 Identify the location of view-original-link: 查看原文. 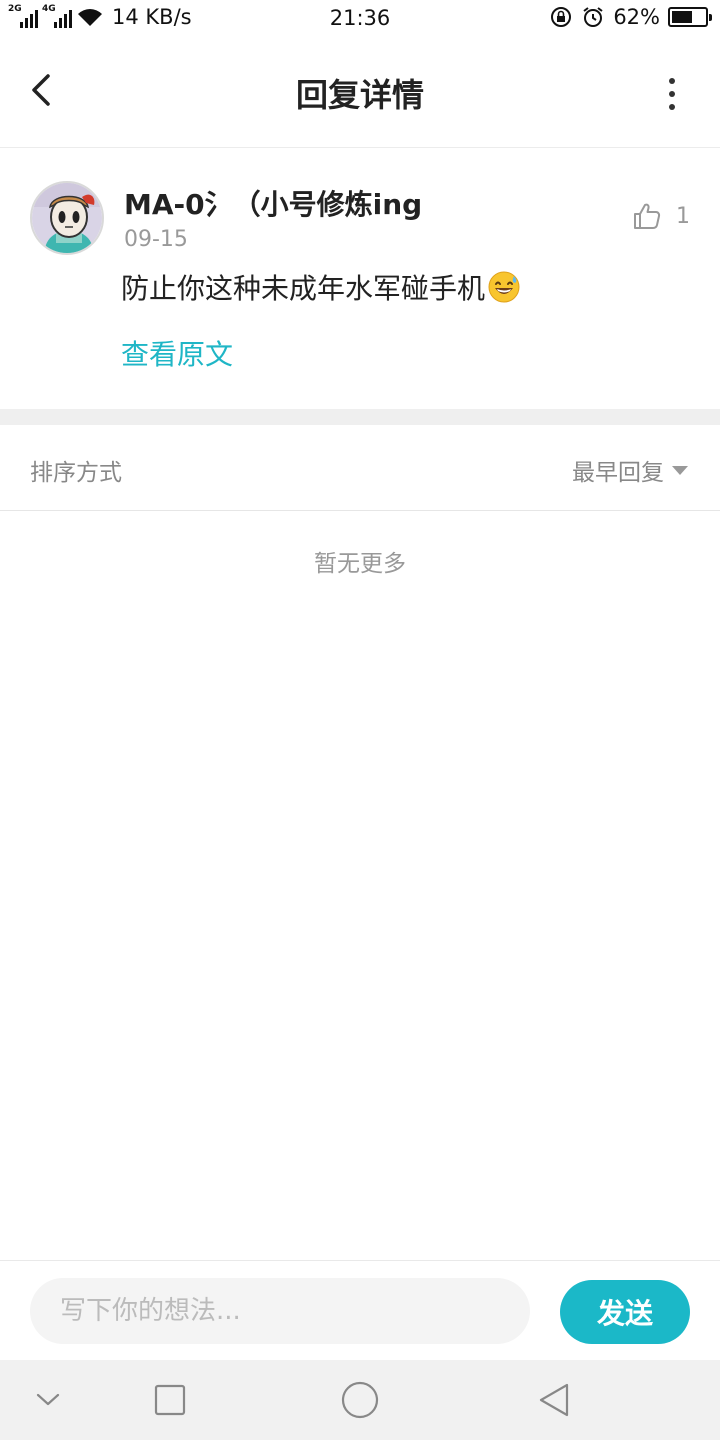
(177, 353).